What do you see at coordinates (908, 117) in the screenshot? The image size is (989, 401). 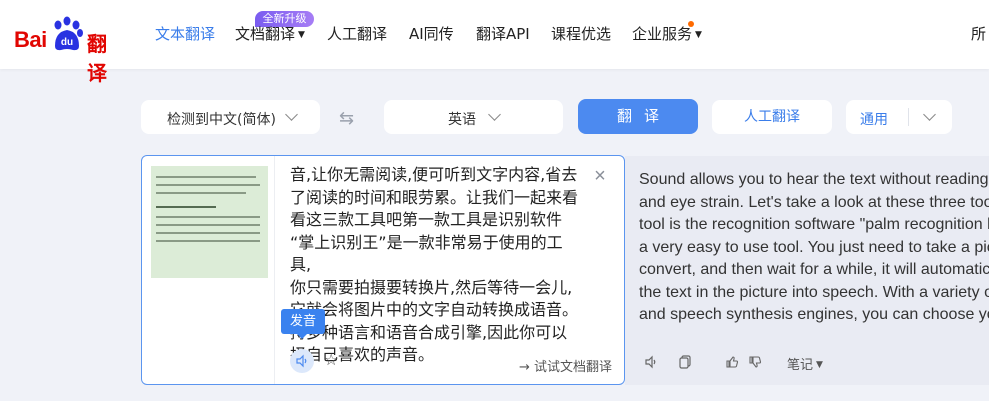 I see `divider` at bounding box center [908, 117].